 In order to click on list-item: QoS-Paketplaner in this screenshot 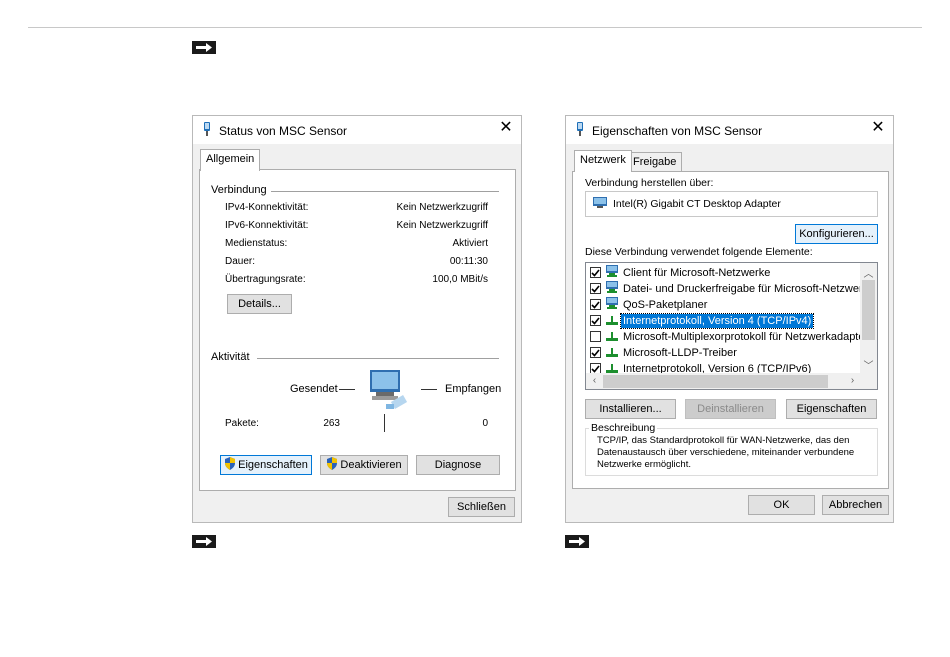, I will do `click(649, 304)`.